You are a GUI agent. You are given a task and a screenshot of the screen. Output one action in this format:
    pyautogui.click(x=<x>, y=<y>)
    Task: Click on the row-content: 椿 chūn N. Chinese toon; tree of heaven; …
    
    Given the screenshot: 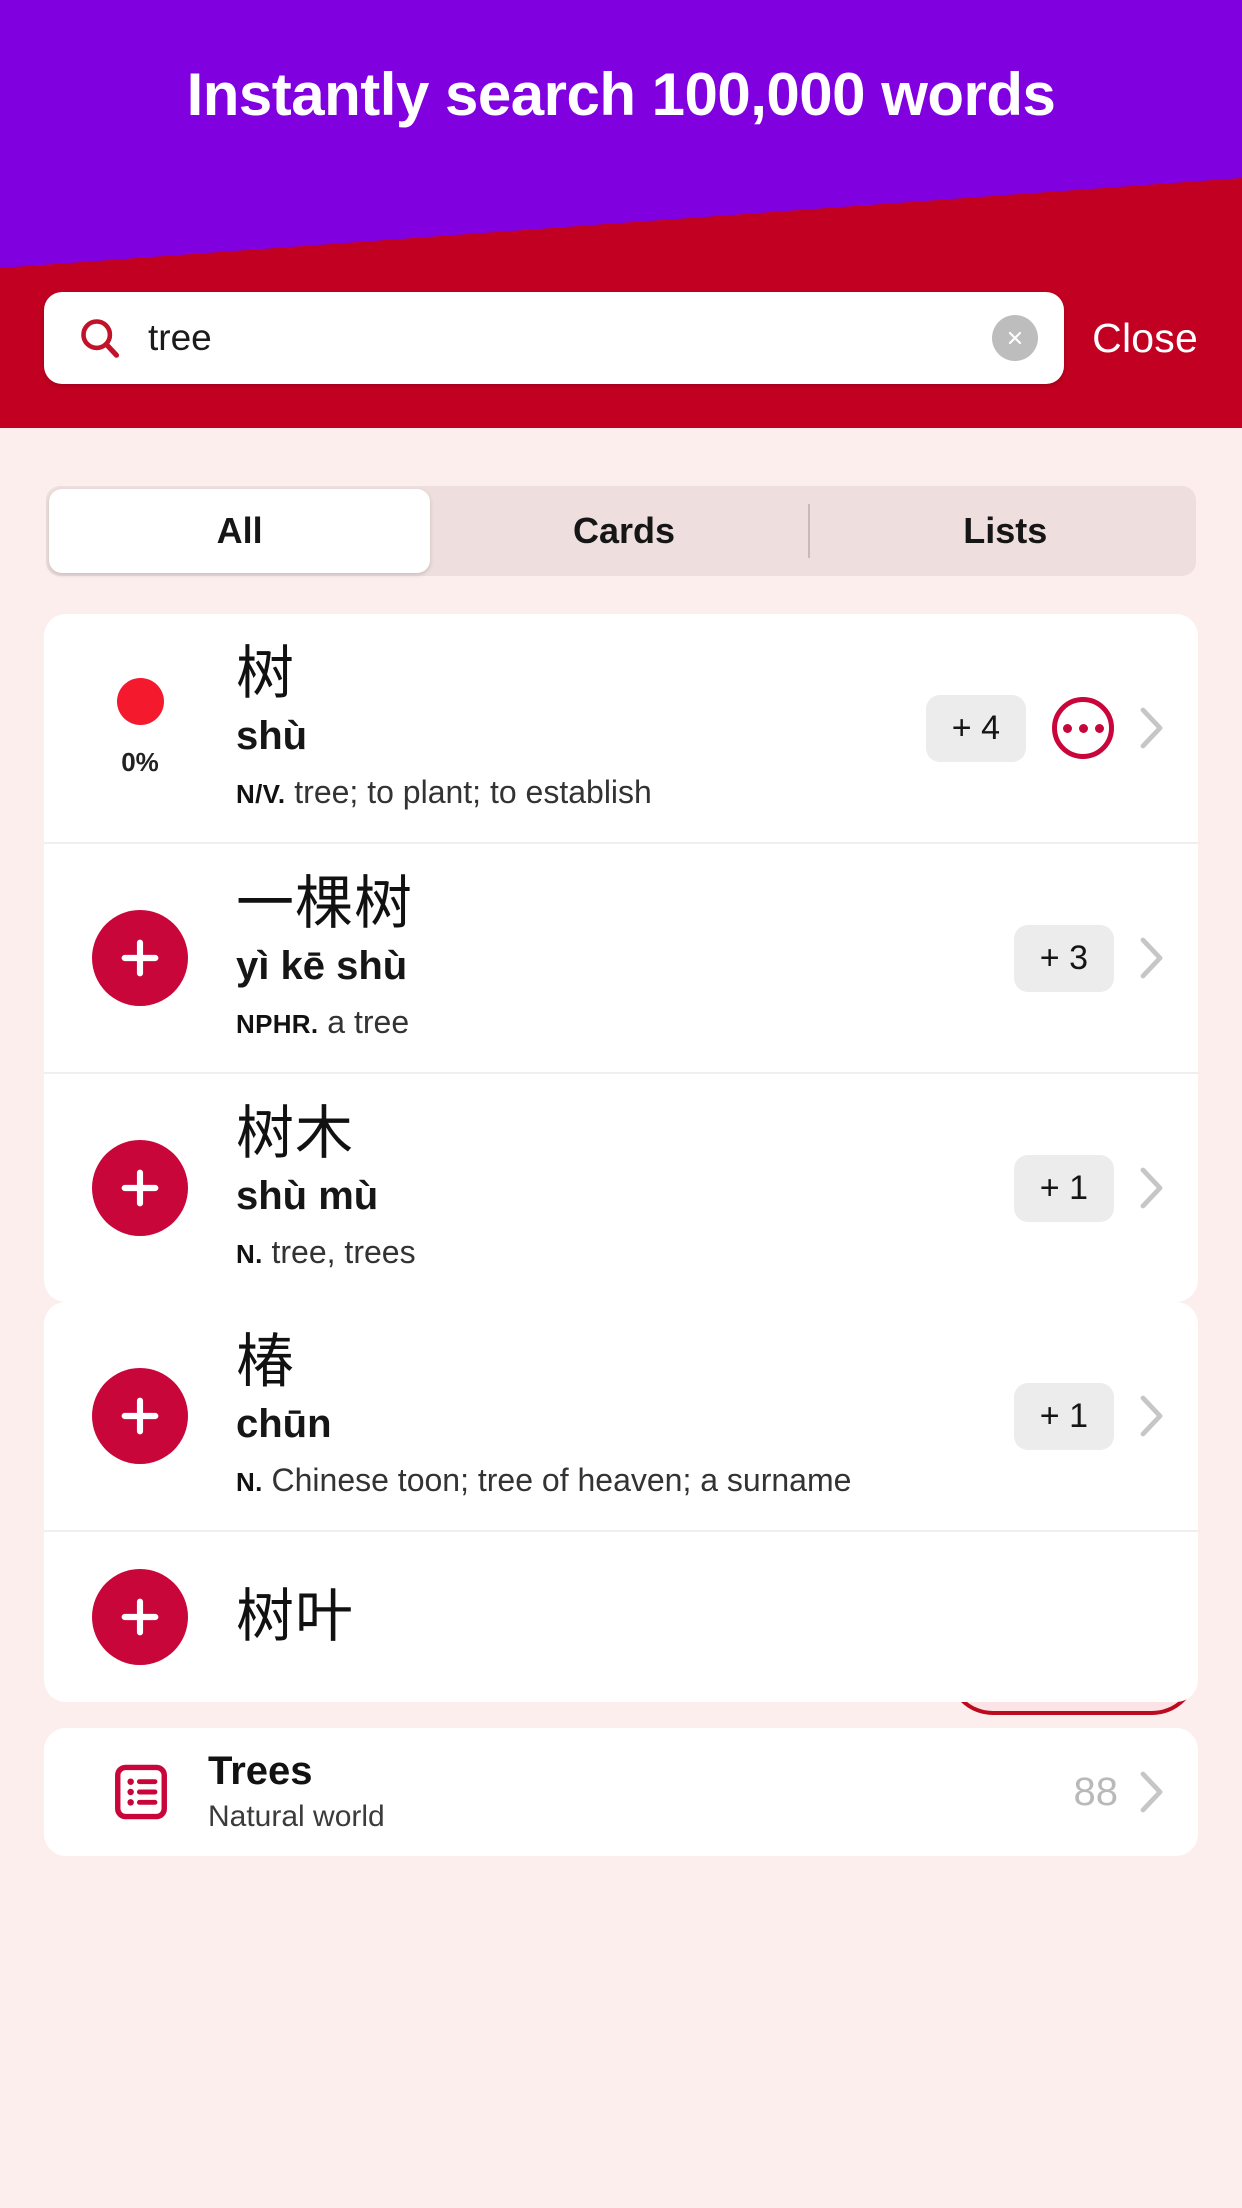 What is the action you would take?
    pyautogui.click(x=617, y=1416)
    